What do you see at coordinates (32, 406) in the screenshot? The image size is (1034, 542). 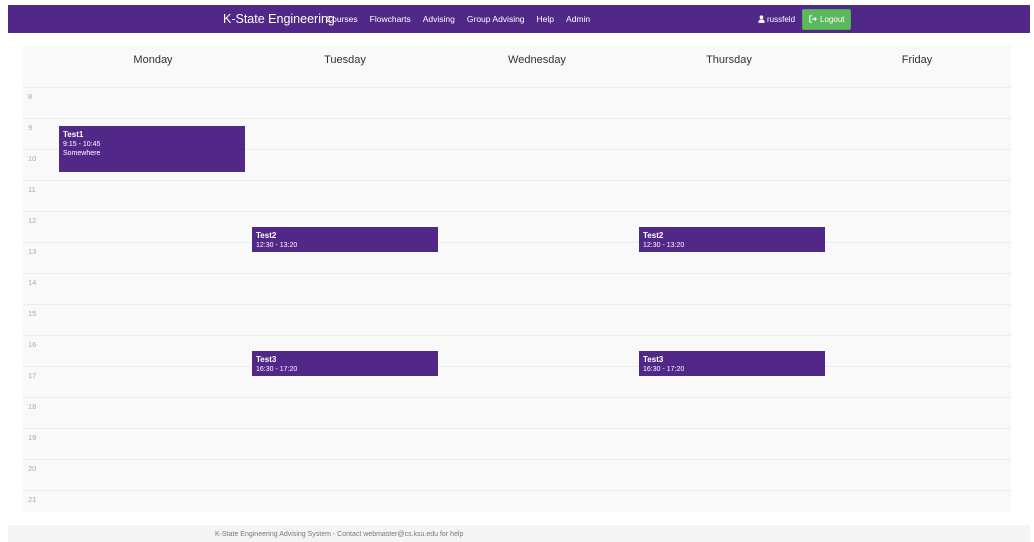 I see `hour-label: 18` at bounding box center [32, 406].